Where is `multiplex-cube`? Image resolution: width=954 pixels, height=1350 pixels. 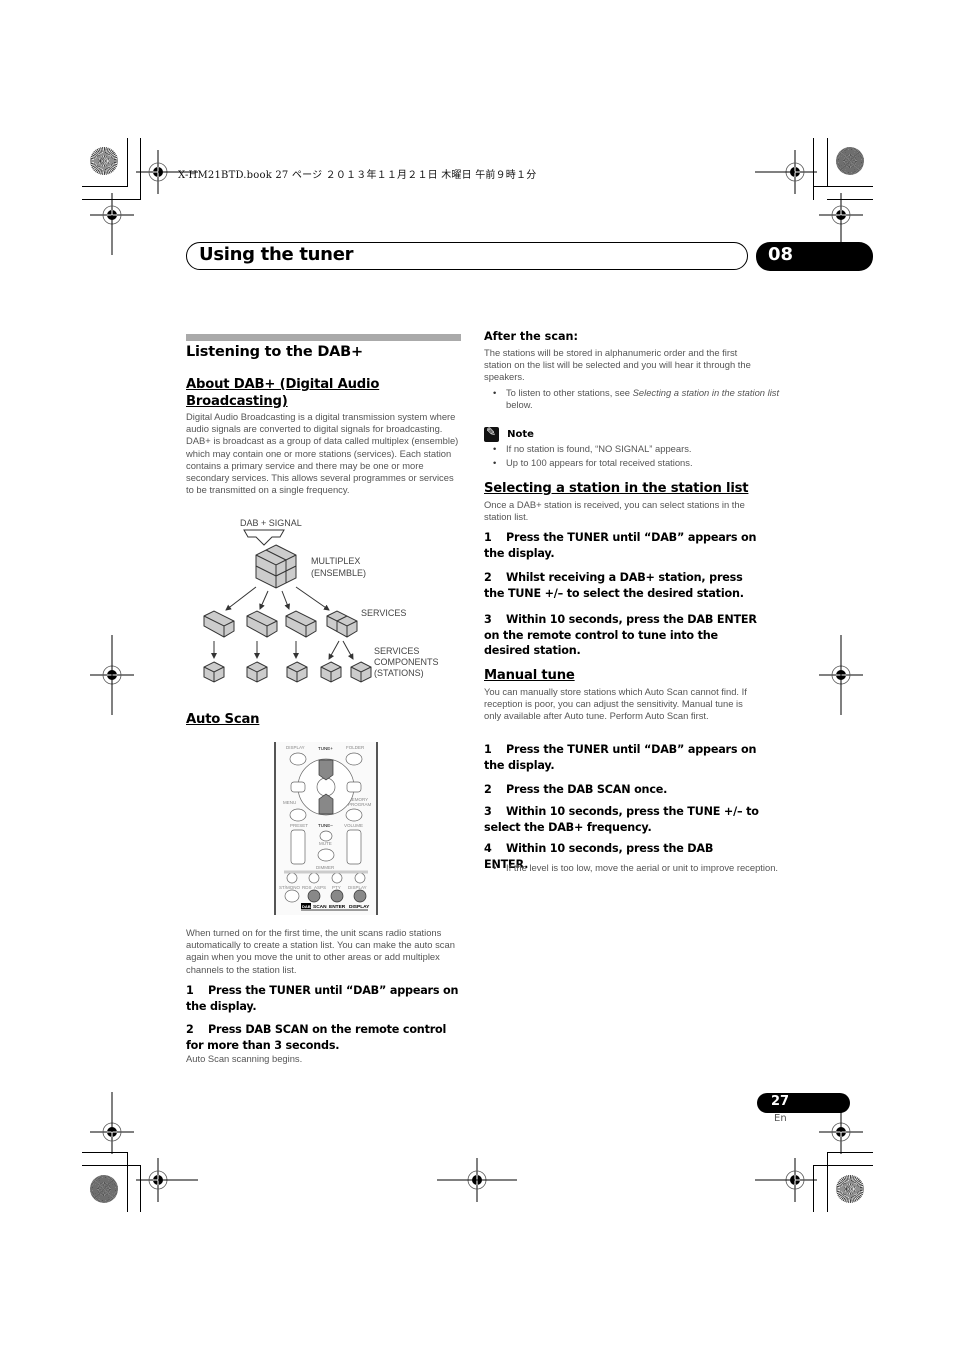
multiplex-cube is located at coordinates (276, 566).